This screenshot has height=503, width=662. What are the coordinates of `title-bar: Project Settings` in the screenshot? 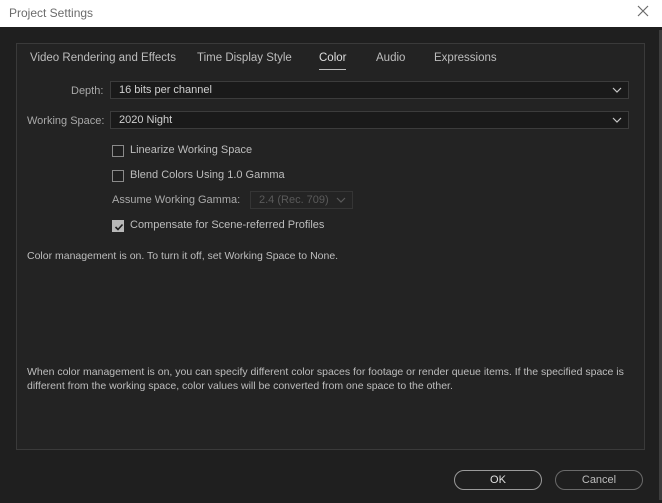 It's located at (331, 13).